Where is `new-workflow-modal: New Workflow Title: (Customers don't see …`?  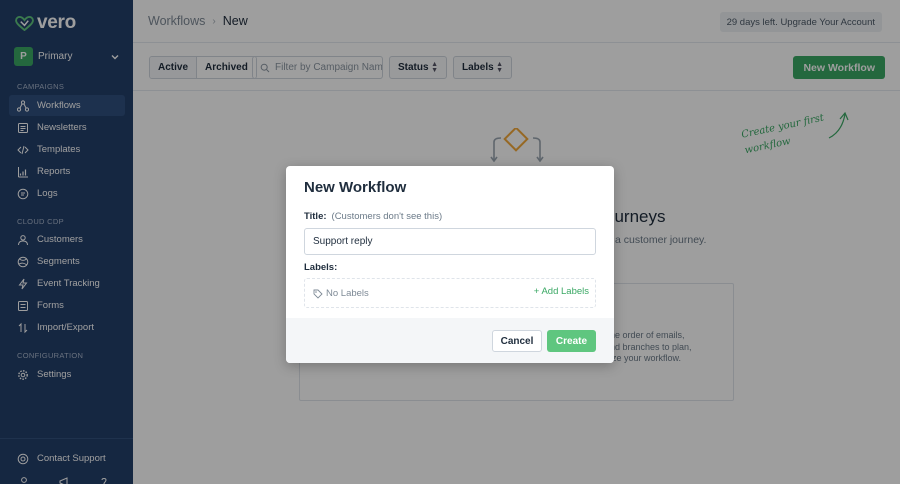
new-workflow-modal: New Workflow Title: (Customers don't see … is located at coordinates (450, 264).